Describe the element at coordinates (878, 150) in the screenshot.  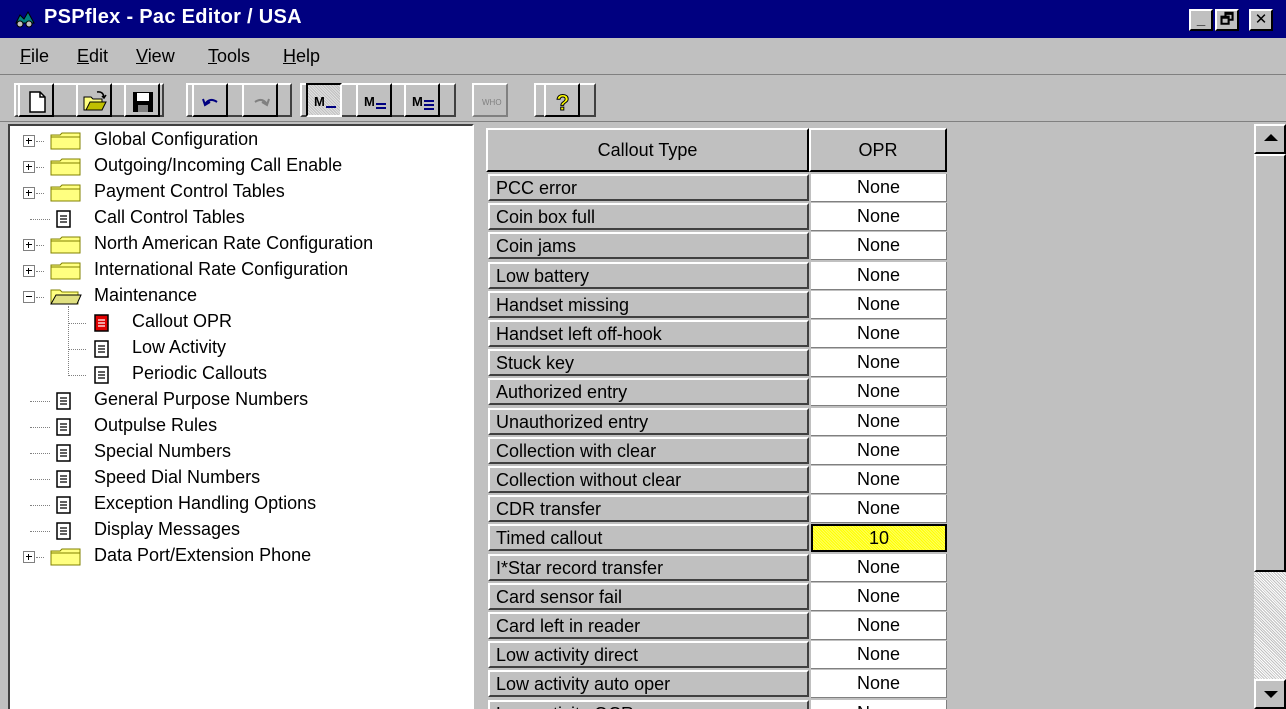
I see `header-opr: OPR` at that location.